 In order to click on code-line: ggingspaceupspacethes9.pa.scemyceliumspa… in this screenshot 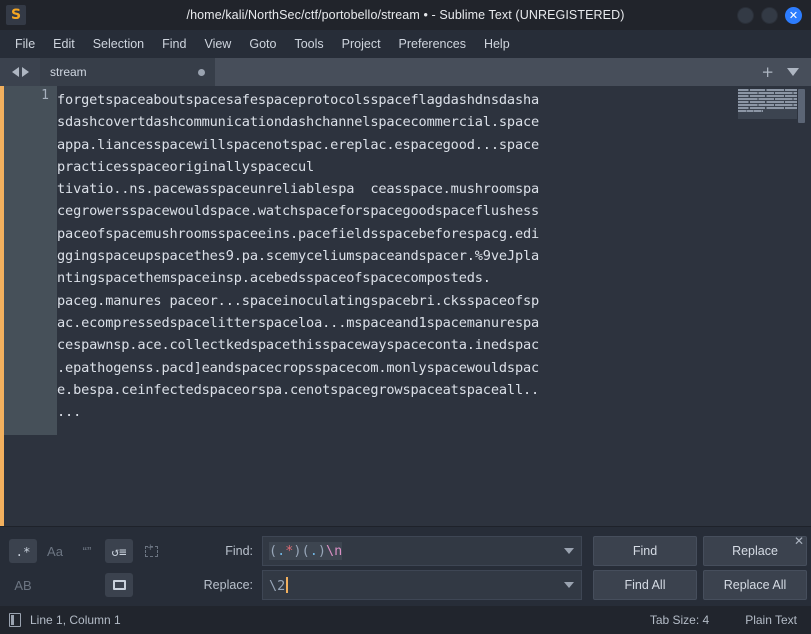, I will do `click(298, 256)`.